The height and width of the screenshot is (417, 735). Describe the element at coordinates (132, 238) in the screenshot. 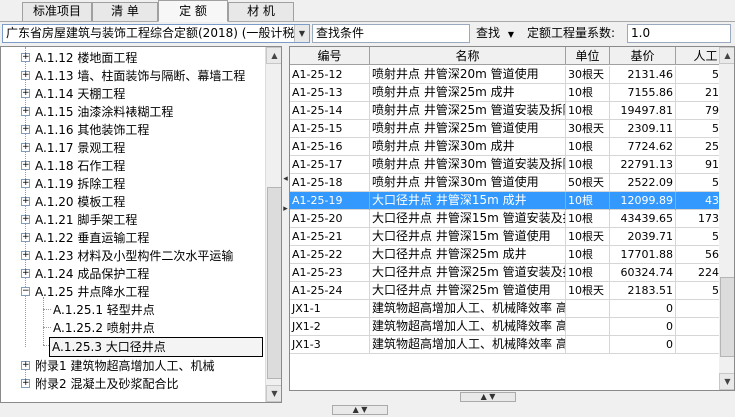

I see `tree-item: + A.1.22 垂直运输工程` at that location.